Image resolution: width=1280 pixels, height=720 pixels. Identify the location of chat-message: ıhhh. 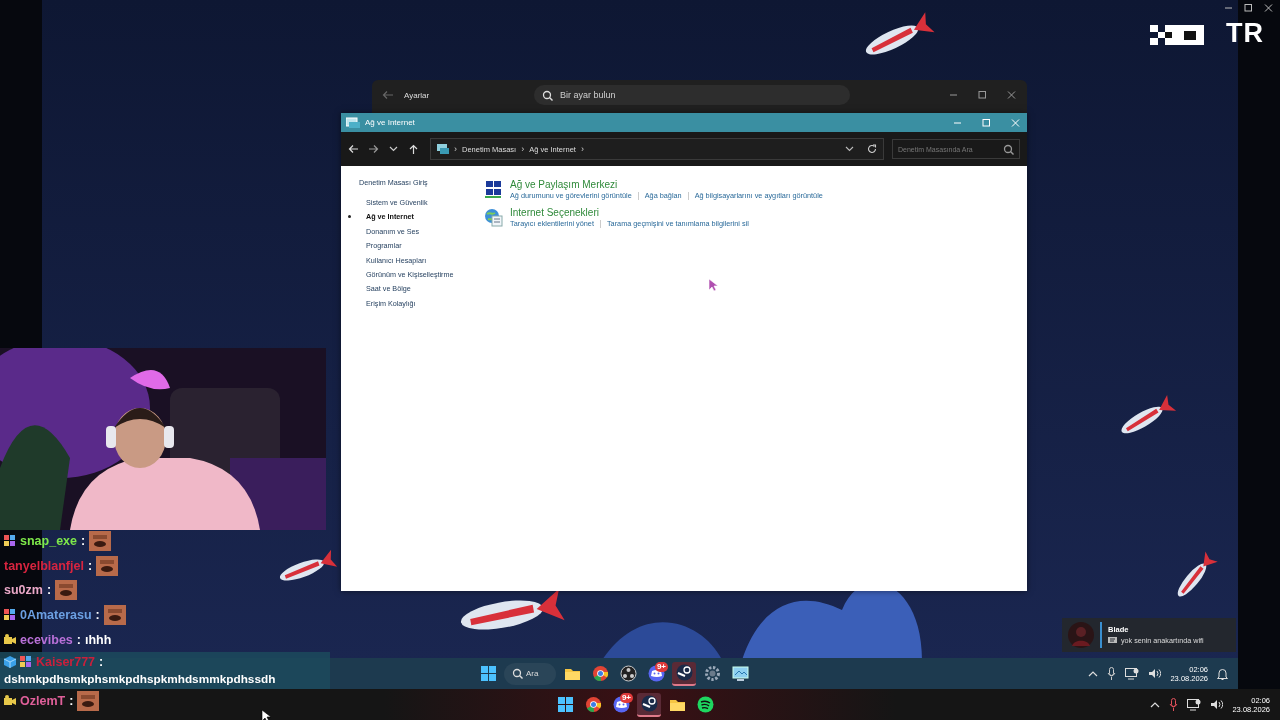
(98, 639).